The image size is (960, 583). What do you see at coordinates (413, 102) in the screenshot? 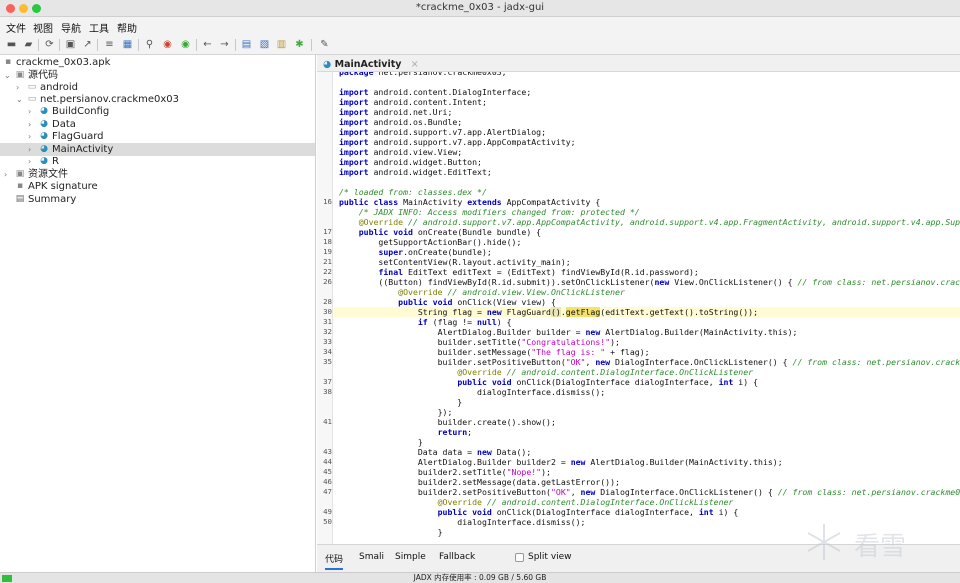
I see `code-line: import android.content.Intent;` at bounding box center [413, 102].